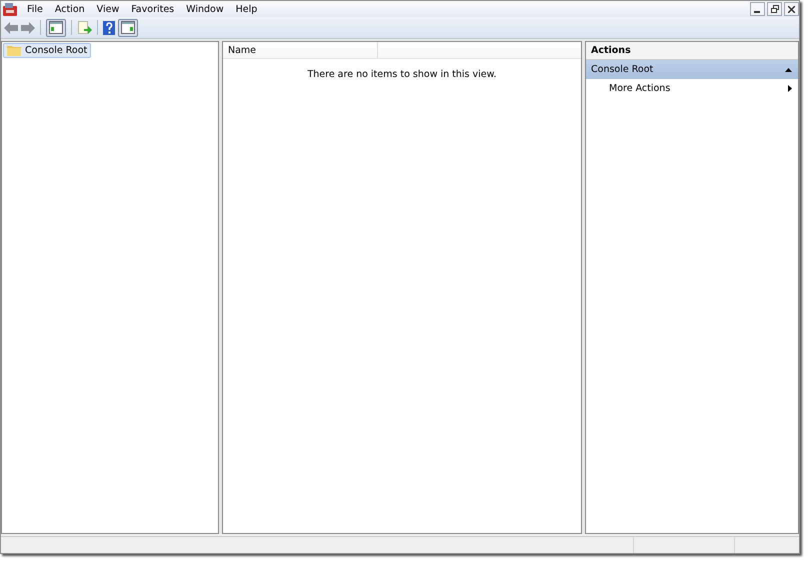 Image resolution: width=810 pixels, height=565 pixels. I want to click on menu-item: Action, so click(69, 9).